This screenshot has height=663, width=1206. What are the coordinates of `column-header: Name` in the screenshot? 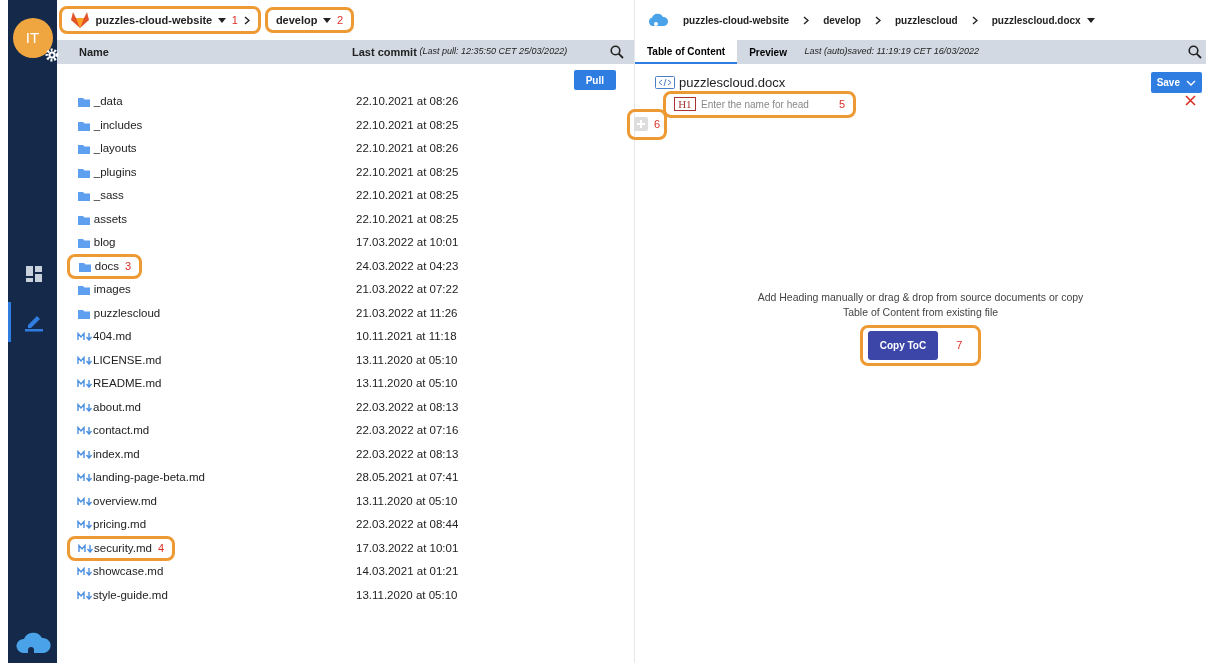 It's located at (94, 51).